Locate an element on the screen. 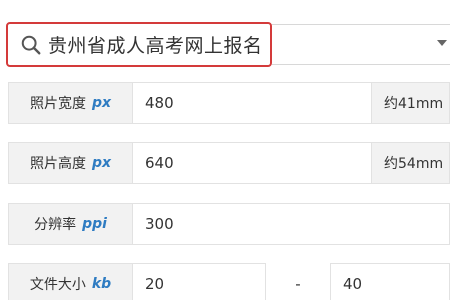 The height and width of the screenshot is (300, 450). photo-height-unit: px is located at coordinates (101, 163).